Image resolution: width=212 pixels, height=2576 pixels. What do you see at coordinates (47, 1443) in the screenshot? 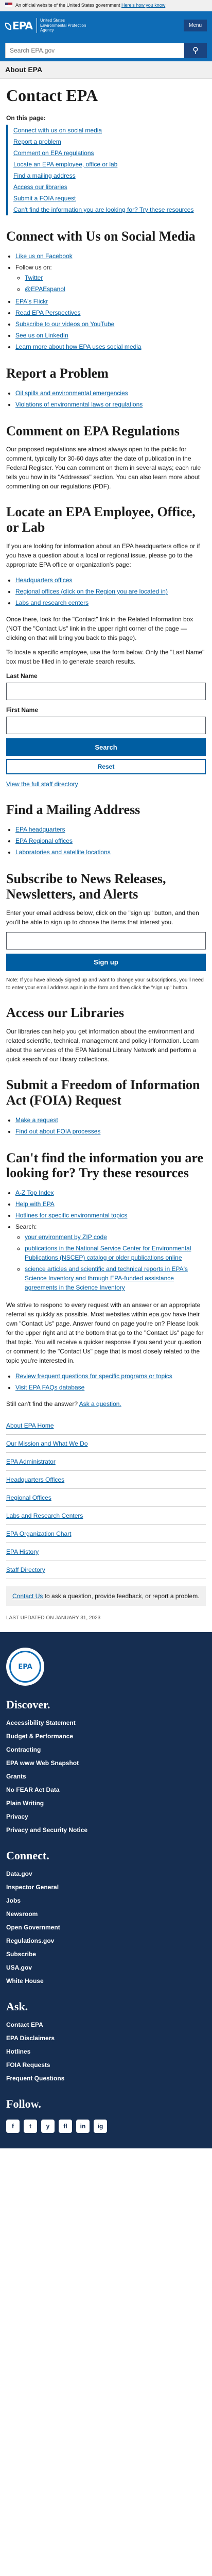
I see `related-link: Our Mission and What We Do` at bounding box center [47, 1443].